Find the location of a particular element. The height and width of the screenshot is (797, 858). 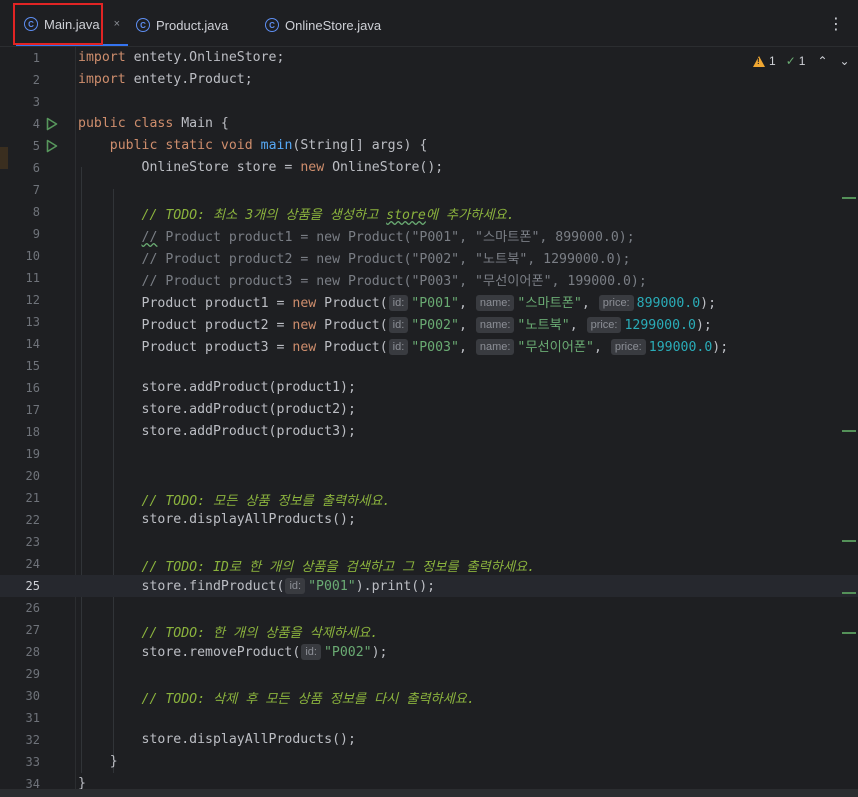

code-line: 30 // TODO: 삭제 후 모든 상품 정보를 다시 출력하세요. is located at coordinates (429, 696).